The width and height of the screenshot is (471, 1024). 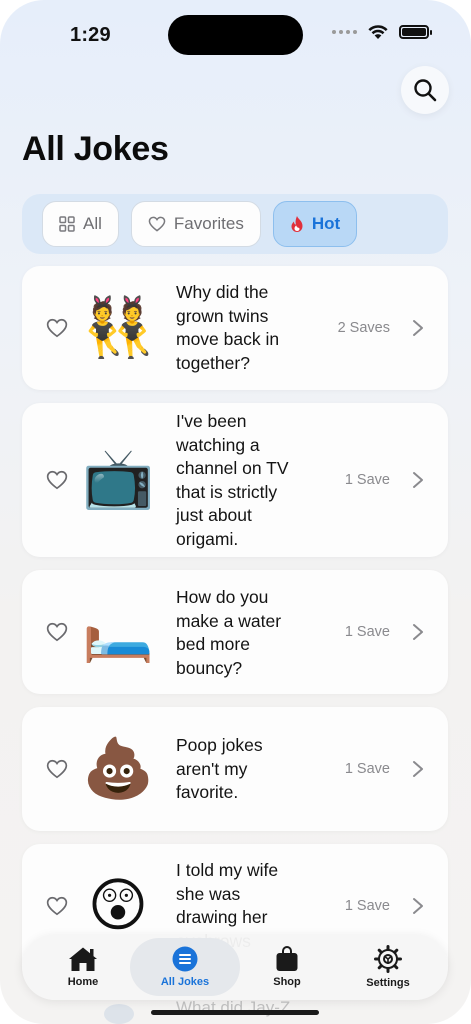 What do you see at coordinates (118, 768) in the screenshot?
I see `joke-emoji: 💩` at bounding box center [118, 768].